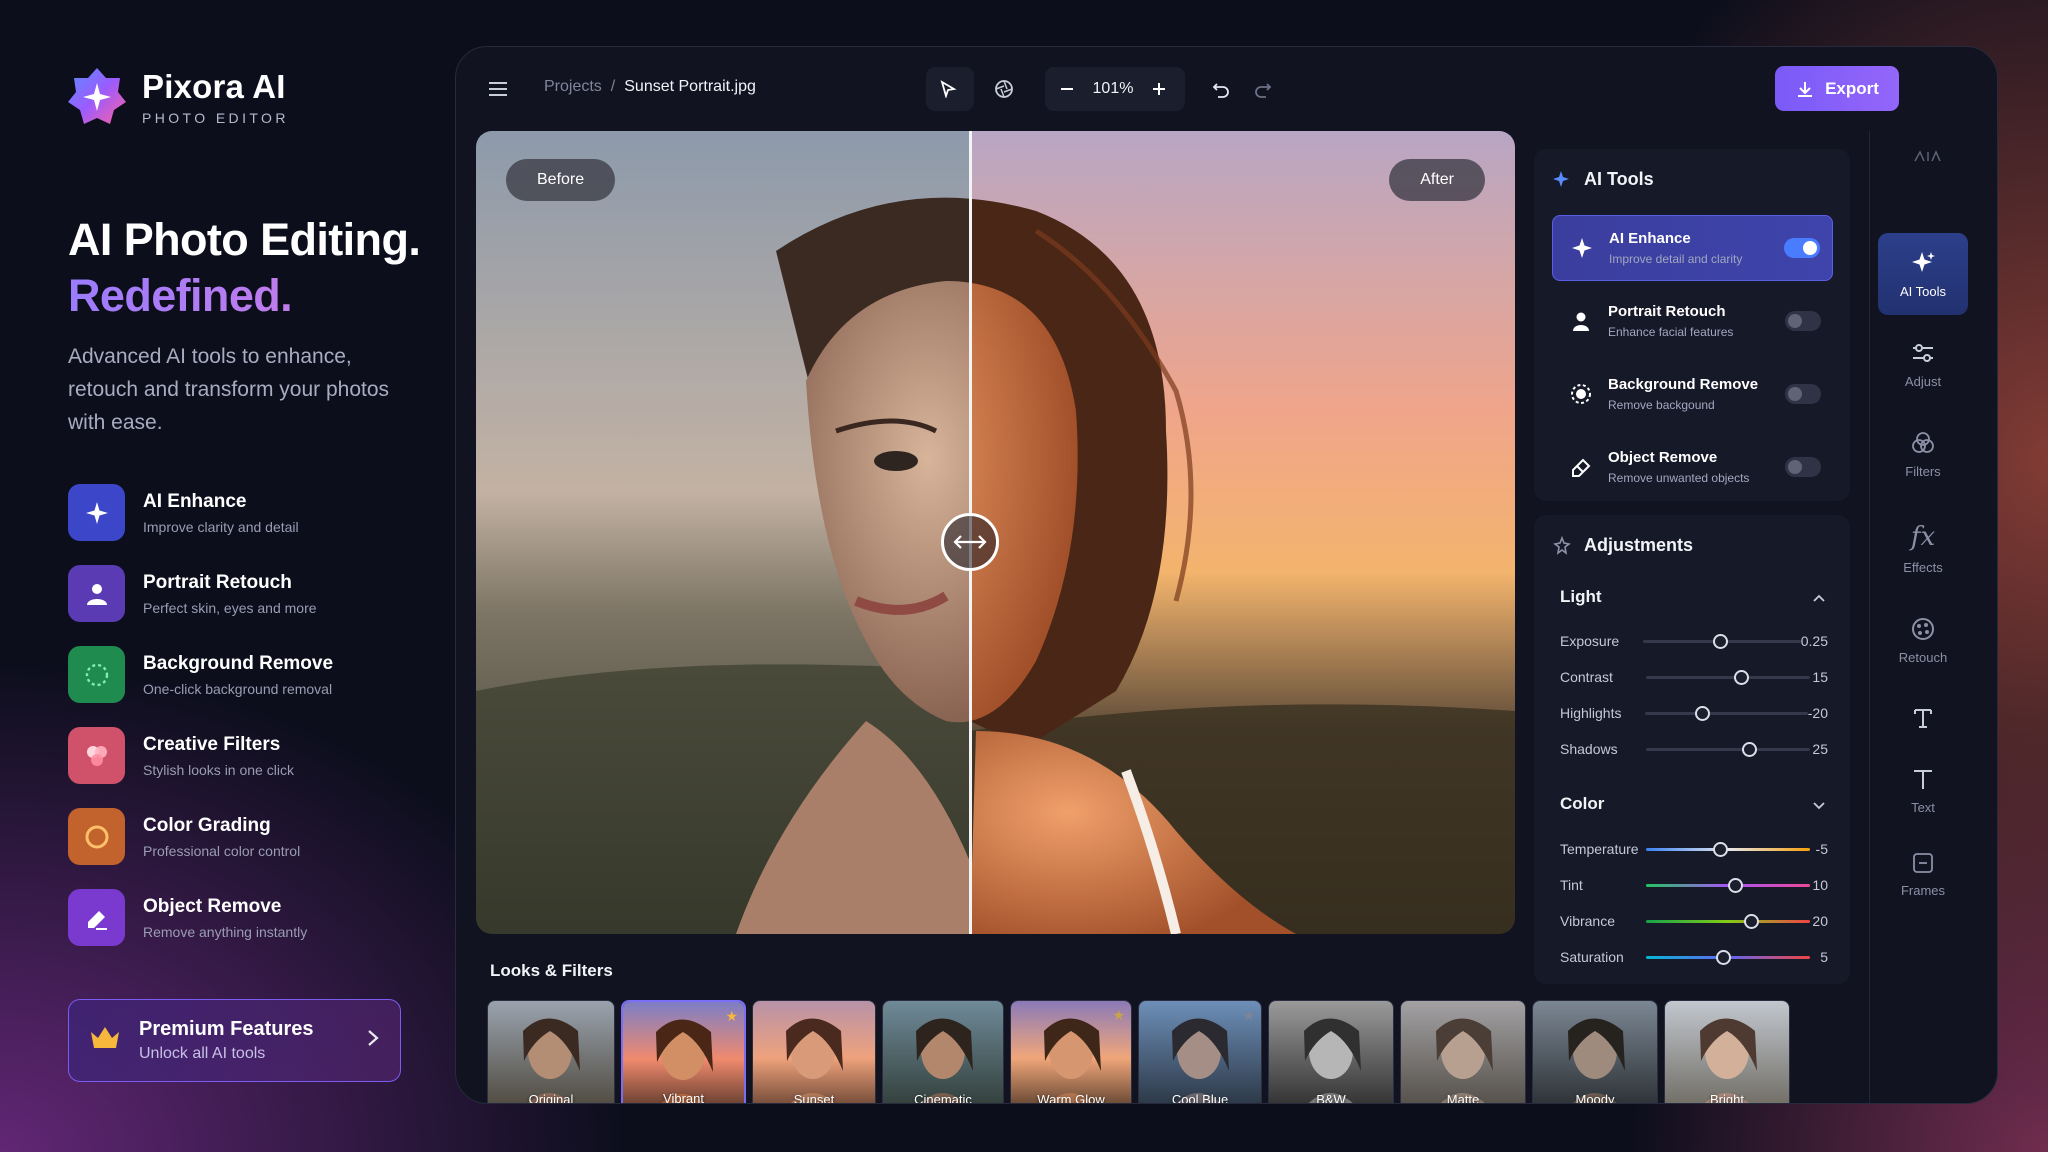 Image resolution: width=2048 pixels, height=1152 pixels. I want to click on fx-icon: fx, so click(1923, 536).